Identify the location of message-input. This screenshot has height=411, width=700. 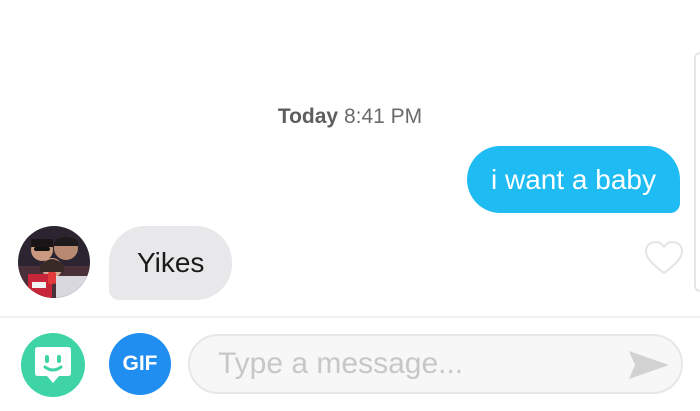
(418, 364).